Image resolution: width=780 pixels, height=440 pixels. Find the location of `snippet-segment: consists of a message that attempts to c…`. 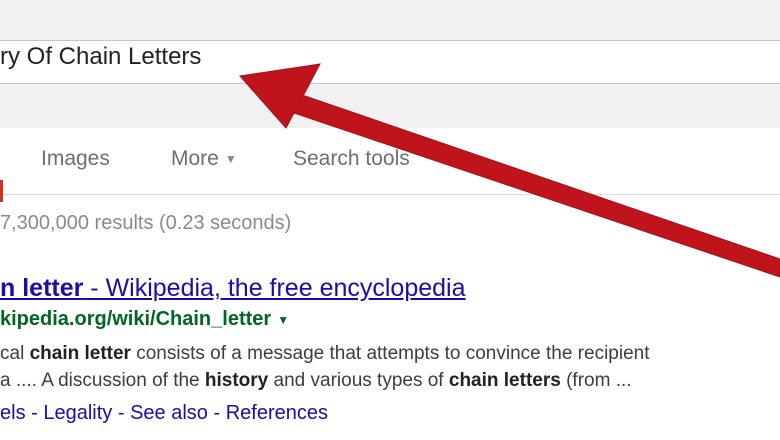

snippet-segment: consists of a message that attempts to c… is located at coordinates (390, 353).